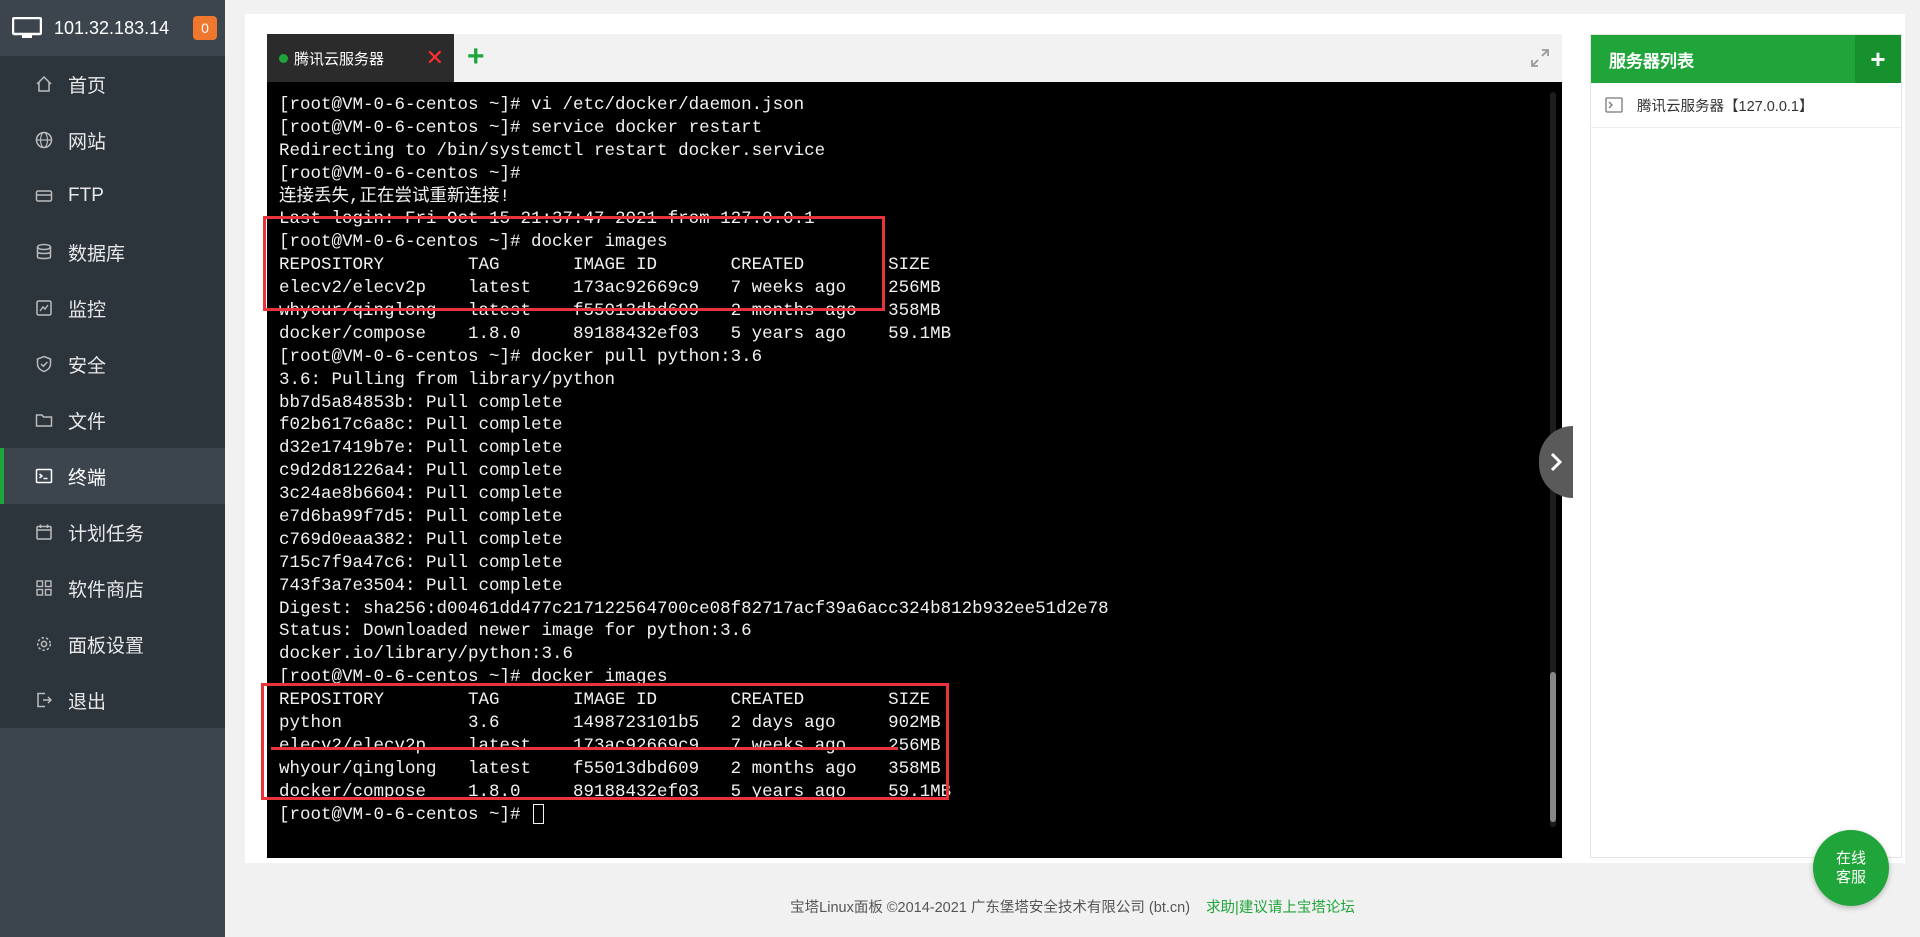  Describe the element at coordinates (421, 448) in the screenshot. I see `terminal-line: d32e17419b7e: Pull complete` at that location.